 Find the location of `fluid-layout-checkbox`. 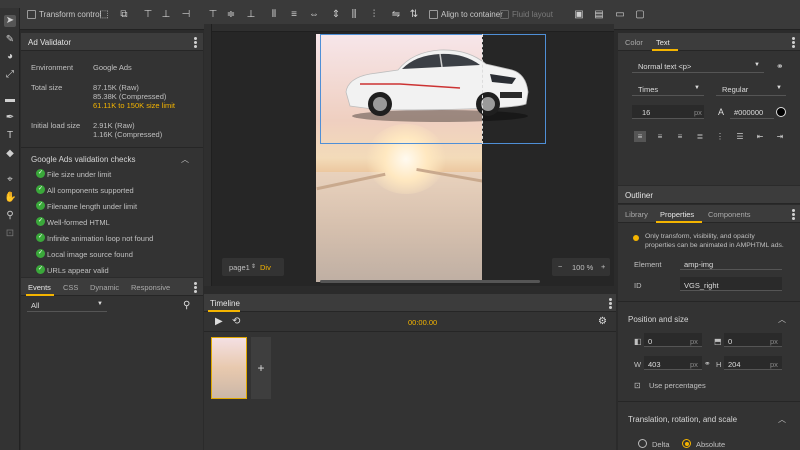

fluid-layout-checkbox is located at coordinates (504, 14).